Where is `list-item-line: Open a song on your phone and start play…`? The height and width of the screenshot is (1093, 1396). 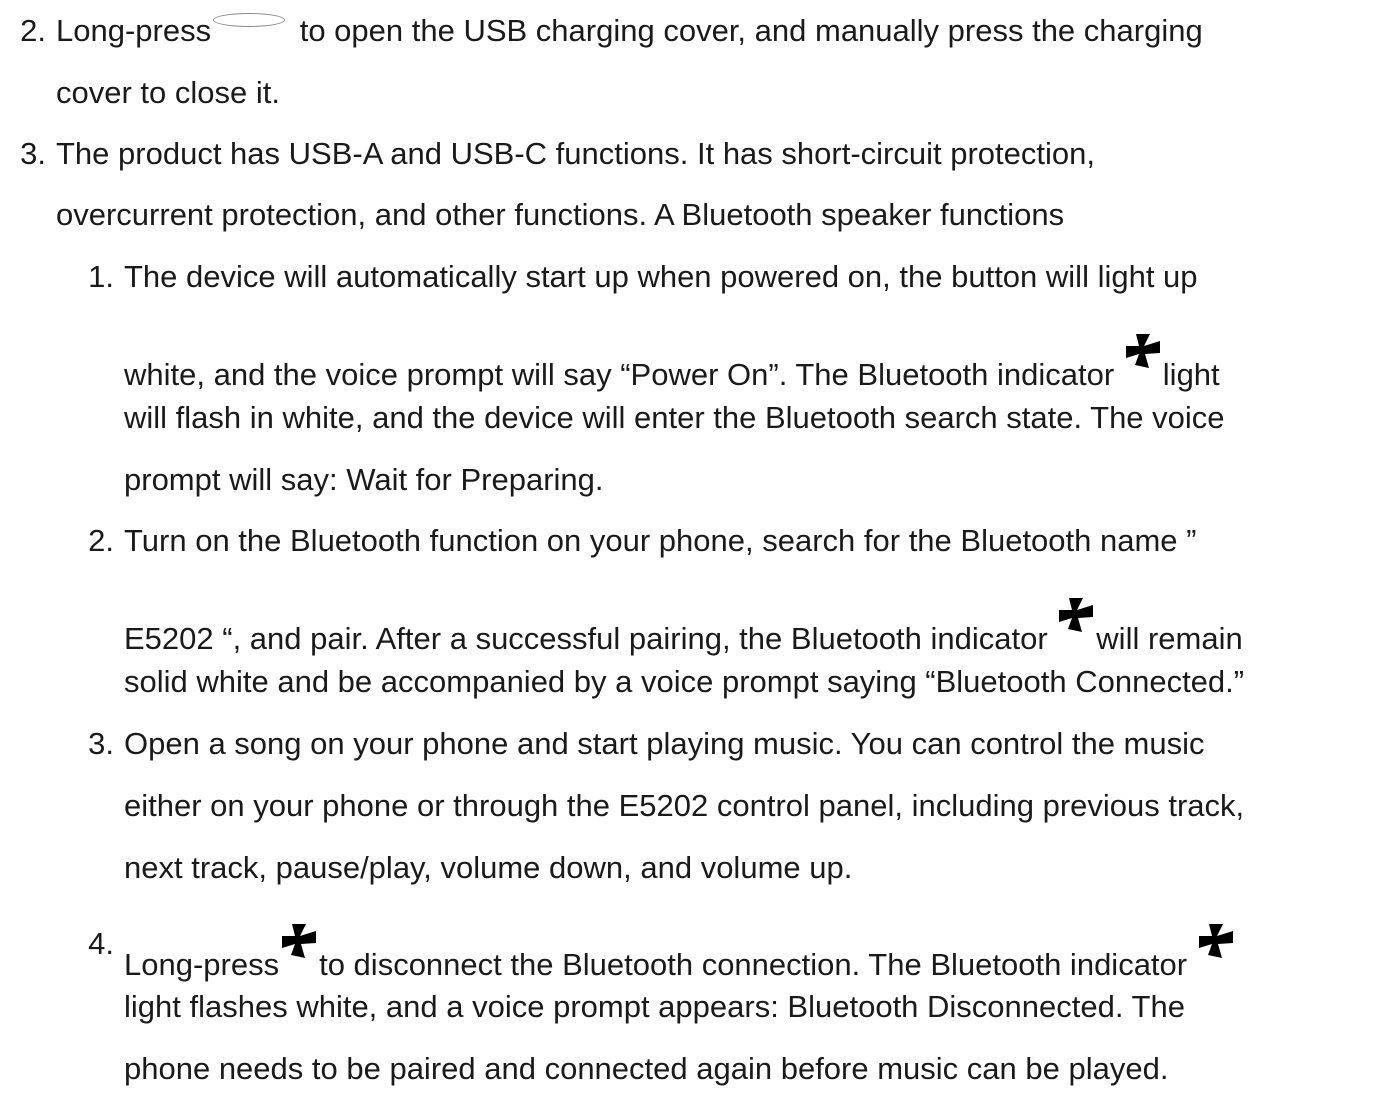 list-item-line: Open a song on your phone and start play… is located at coordinates (664, 743).